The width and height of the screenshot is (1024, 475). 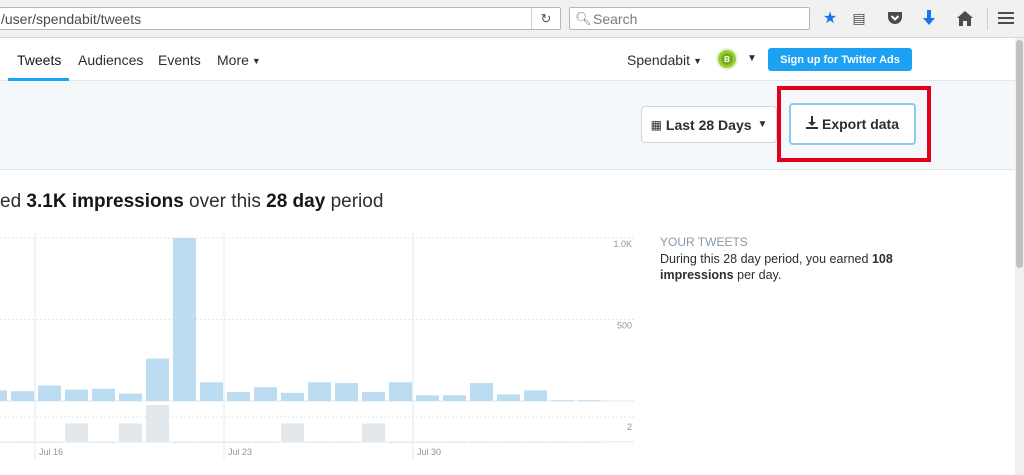 I want to click on reading-list-icon: ▤, so click(x=859, y=18).